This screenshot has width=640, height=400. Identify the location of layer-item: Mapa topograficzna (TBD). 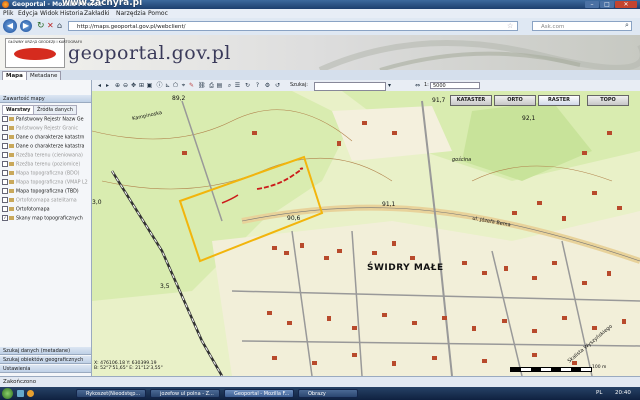
(45, 192).